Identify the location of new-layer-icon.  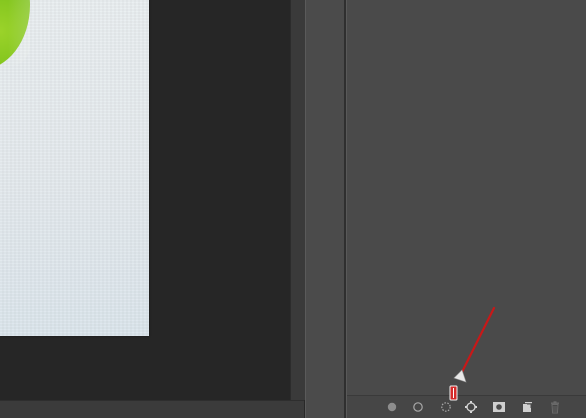
(527, 407).